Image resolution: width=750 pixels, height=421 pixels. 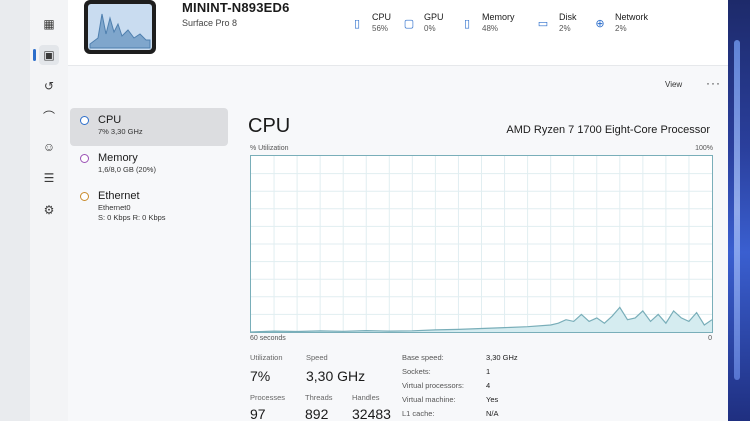 I want to click on processes-value: 97, so click(x=258, y=413).